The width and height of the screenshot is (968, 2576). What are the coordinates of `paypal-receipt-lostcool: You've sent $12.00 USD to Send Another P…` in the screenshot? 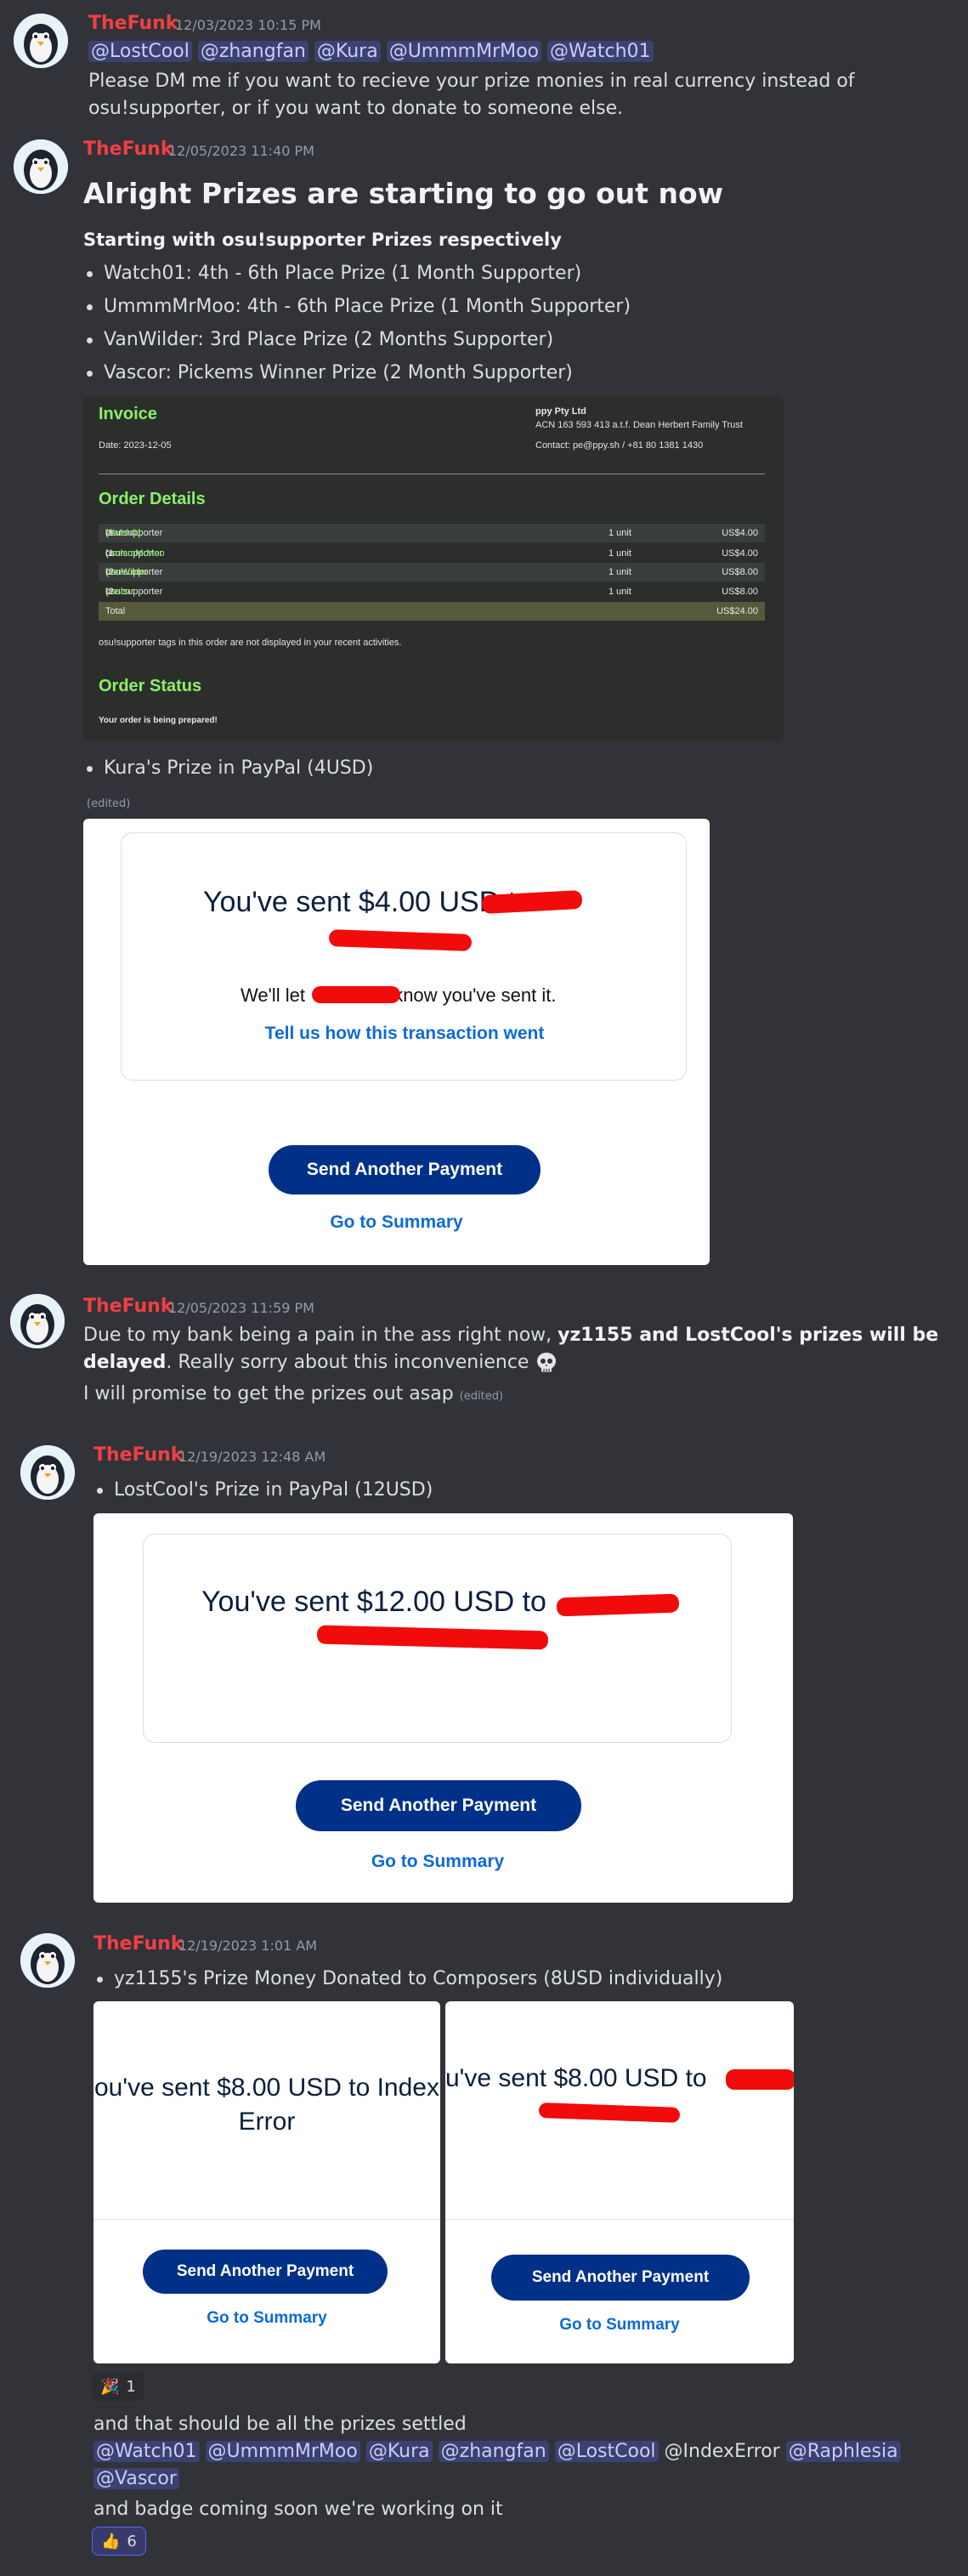 It's located at (443, 1708).